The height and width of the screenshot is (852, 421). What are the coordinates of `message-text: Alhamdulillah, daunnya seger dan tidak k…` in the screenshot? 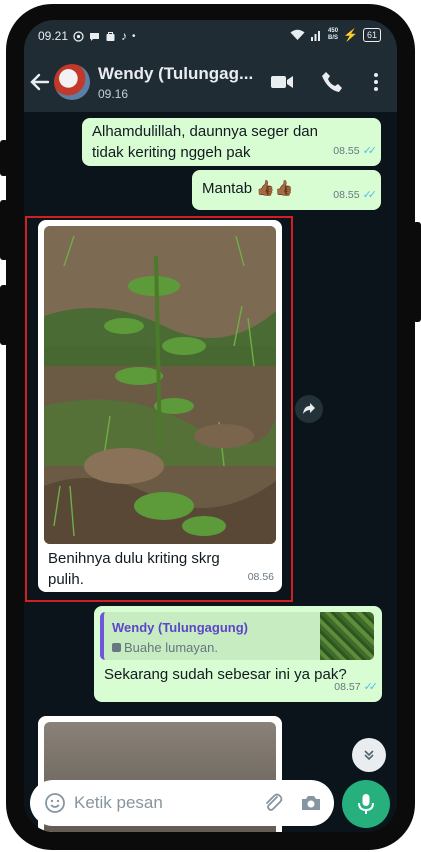 It's located at (205, 142).